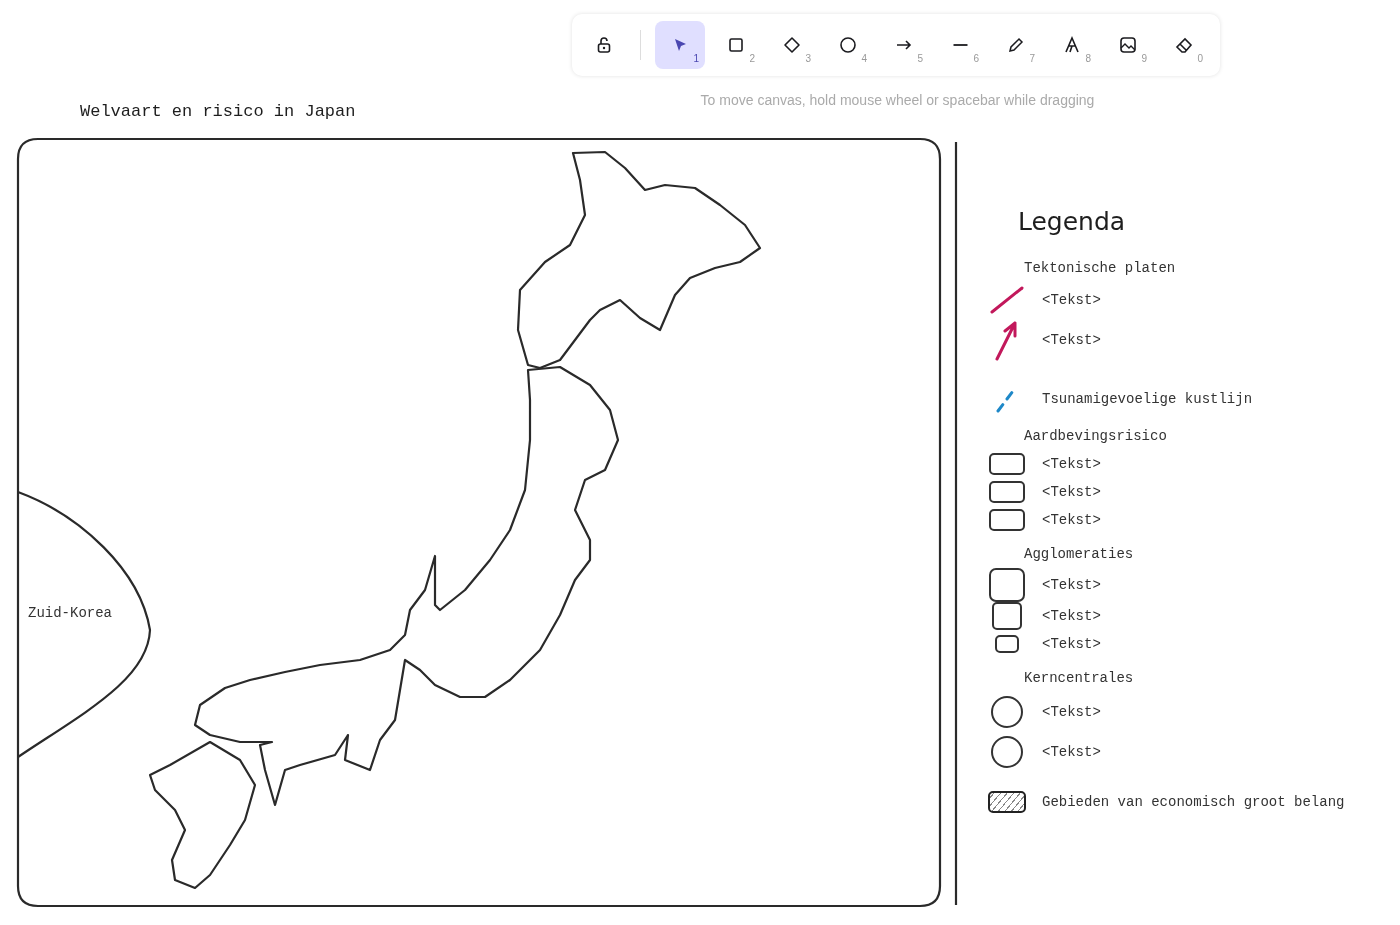 This screenshot has width=1400, height=925. Describe the element at coordinates (1096, 436) in the screenshot. I see `legend-heading: Aardbevingsrisico` at that location.